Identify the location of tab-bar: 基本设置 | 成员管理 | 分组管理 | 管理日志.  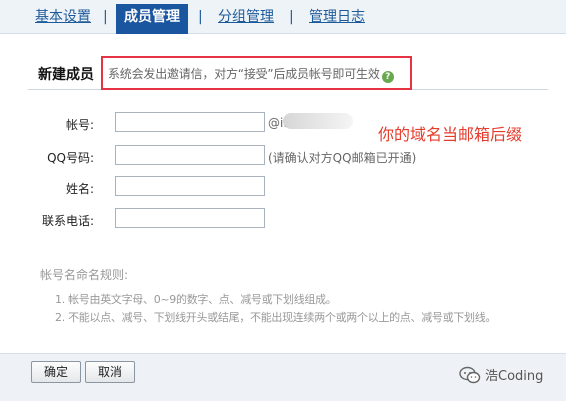
(283, 17).